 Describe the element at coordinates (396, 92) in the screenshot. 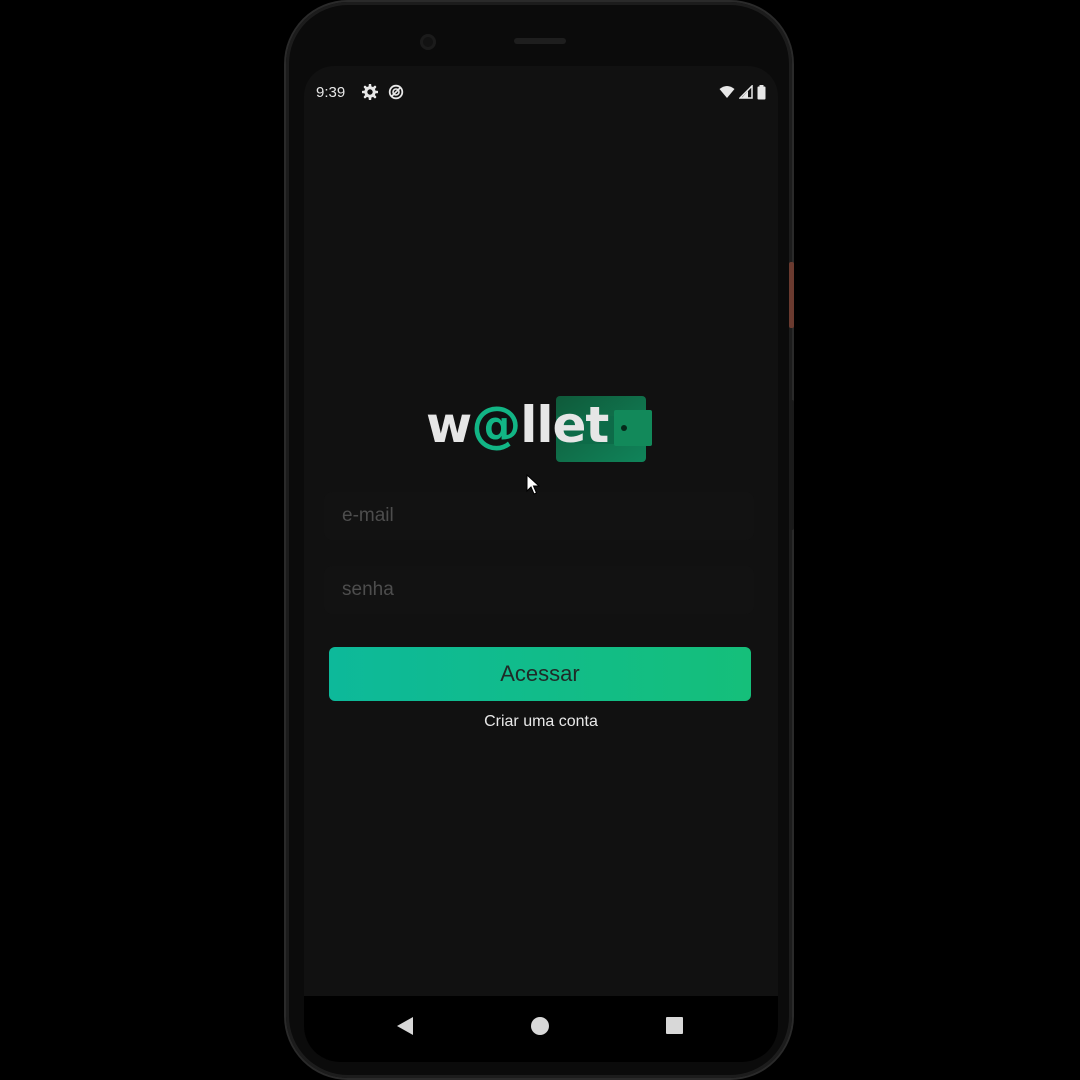

I see `sync-icon` at that location.